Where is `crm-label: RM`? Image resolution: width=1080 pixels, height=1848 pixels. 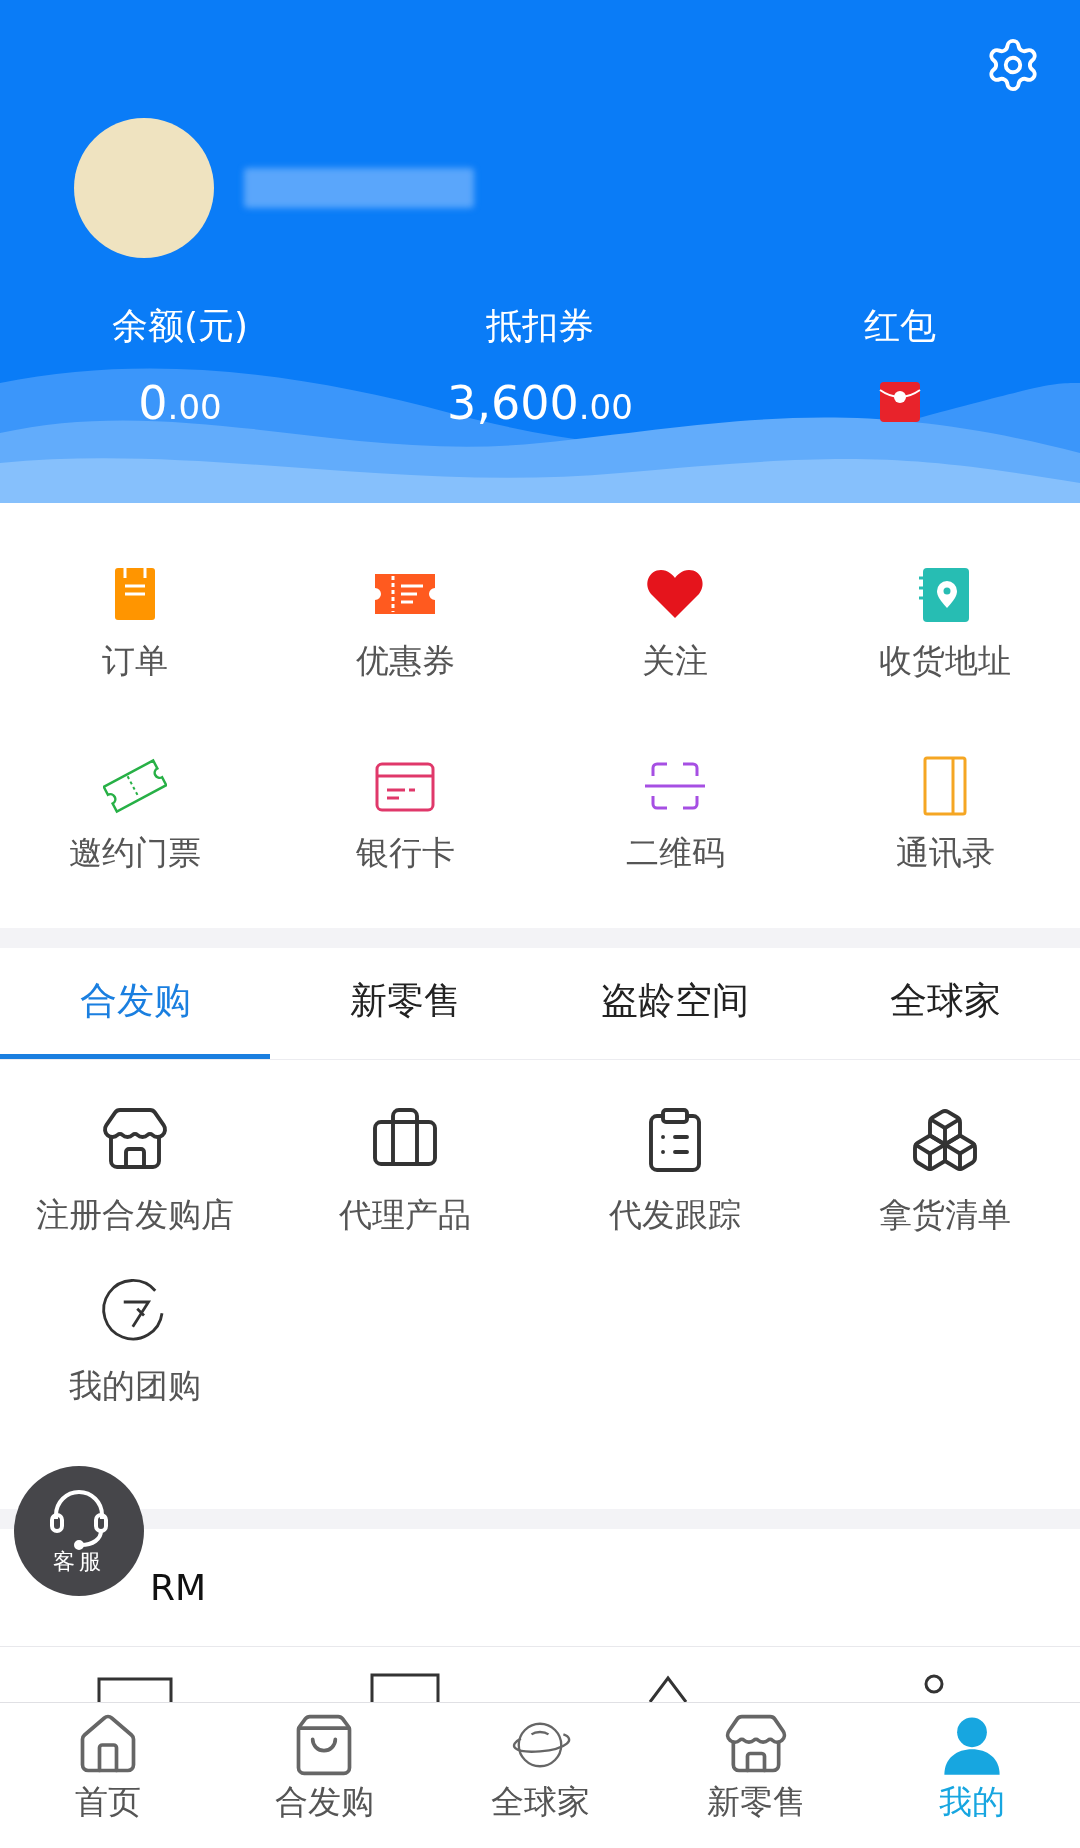
crm-label: RM is located at coordinates (178, 1587).